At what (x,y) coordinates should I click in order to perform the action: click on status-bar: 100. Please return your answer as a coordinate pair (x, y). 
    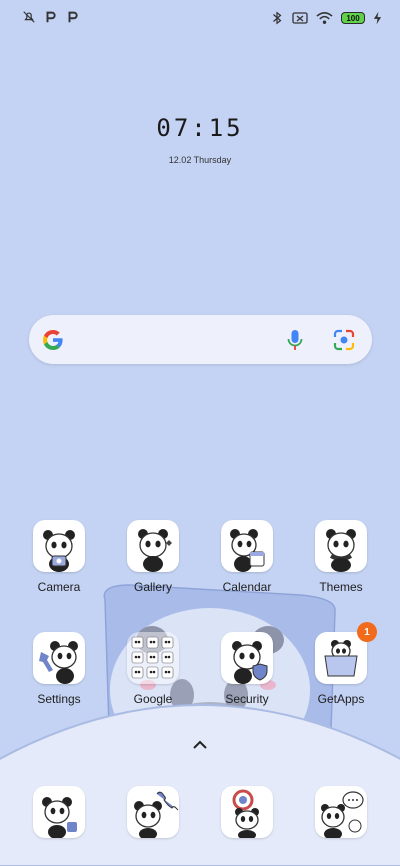
    Looking at the image, I should click on (200, 18).